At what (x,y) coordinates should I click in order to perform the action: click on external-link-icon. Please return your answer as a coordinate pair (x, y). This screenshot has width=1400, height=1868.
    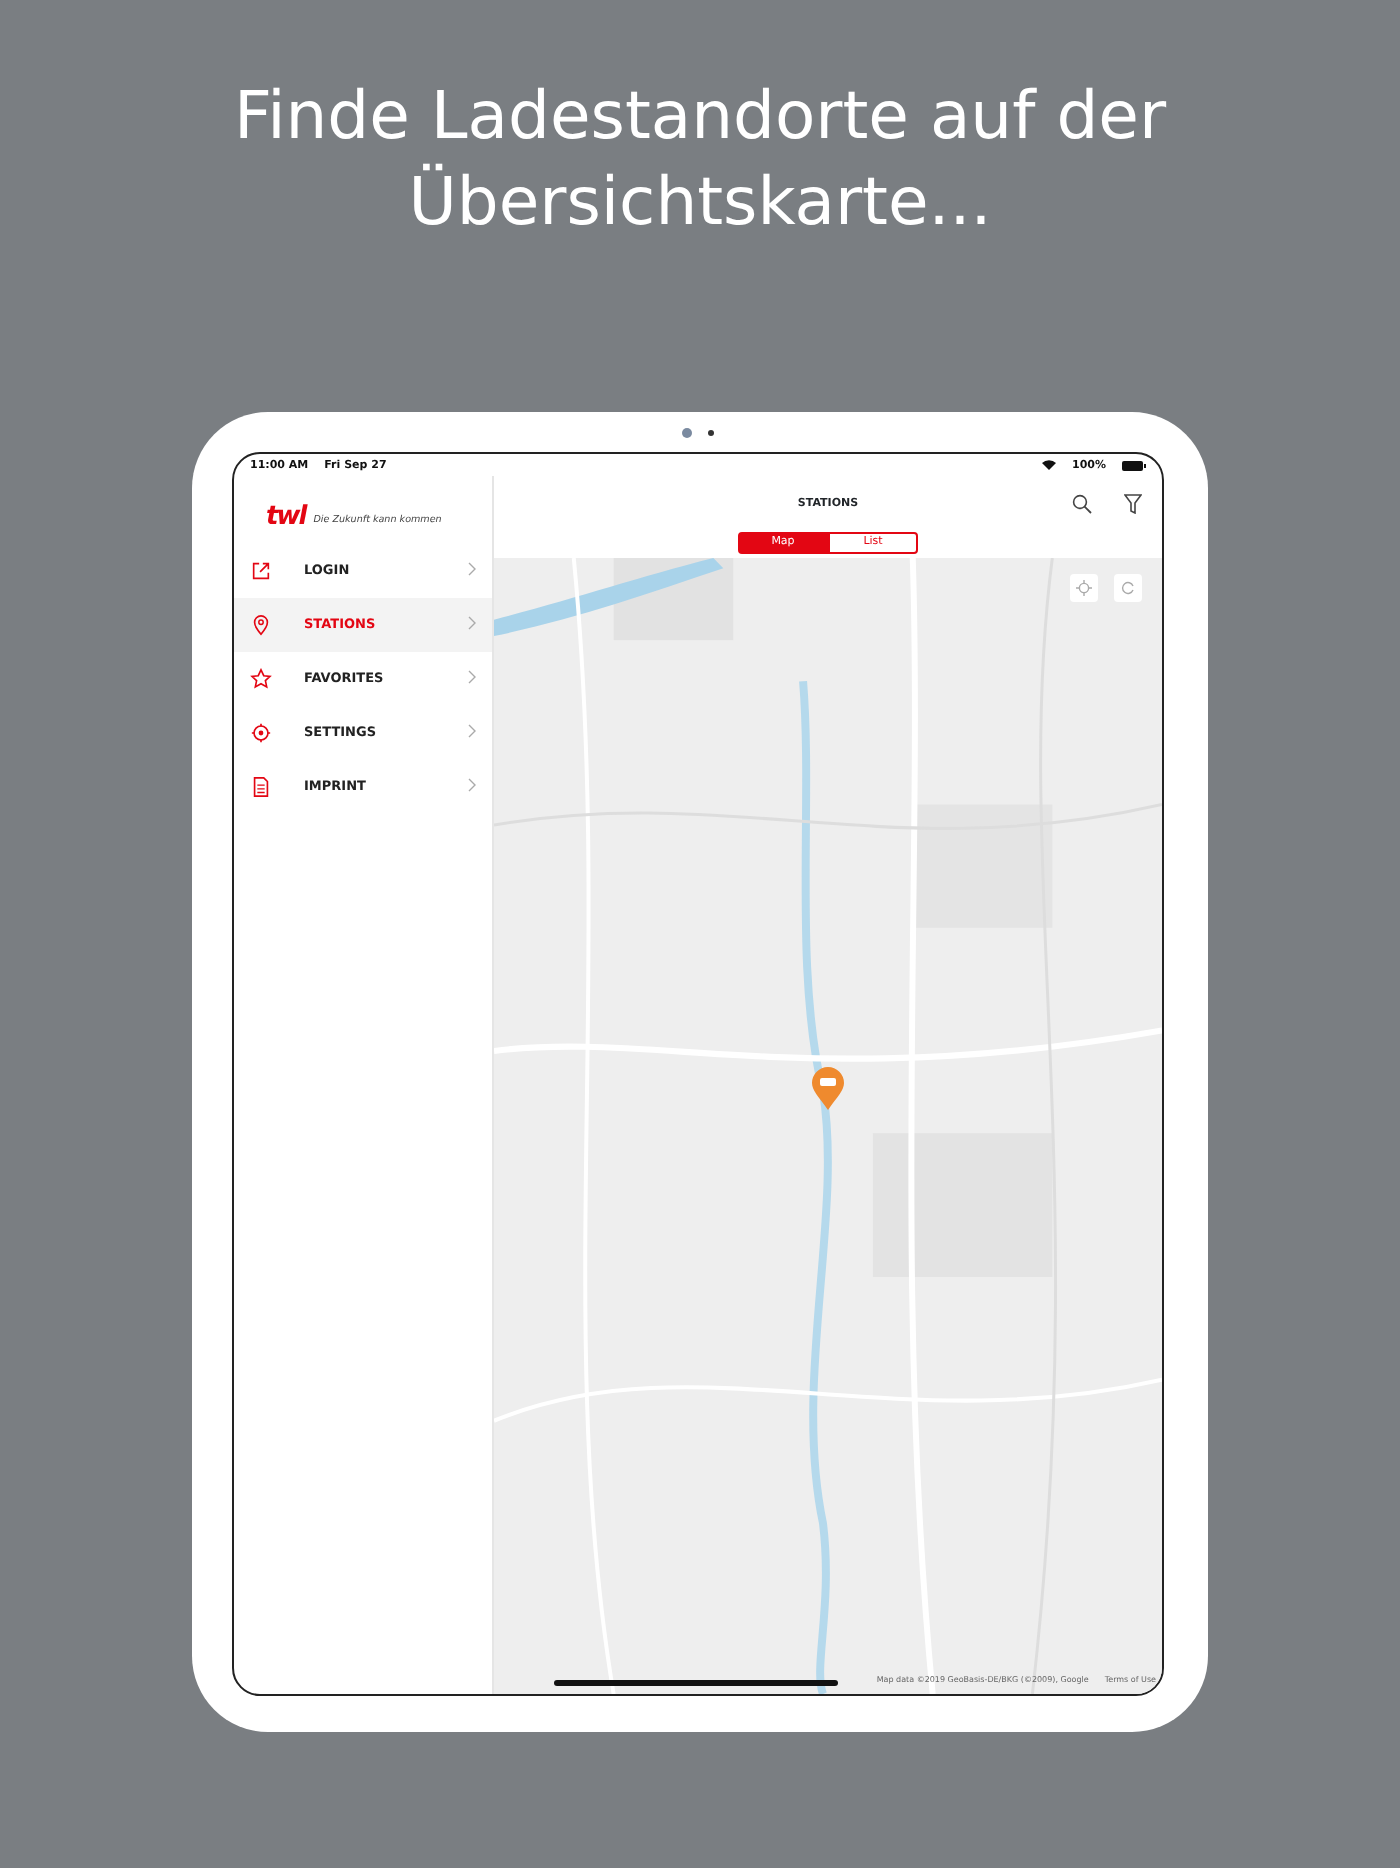
    Looking at the image, I should click on (261, 571).